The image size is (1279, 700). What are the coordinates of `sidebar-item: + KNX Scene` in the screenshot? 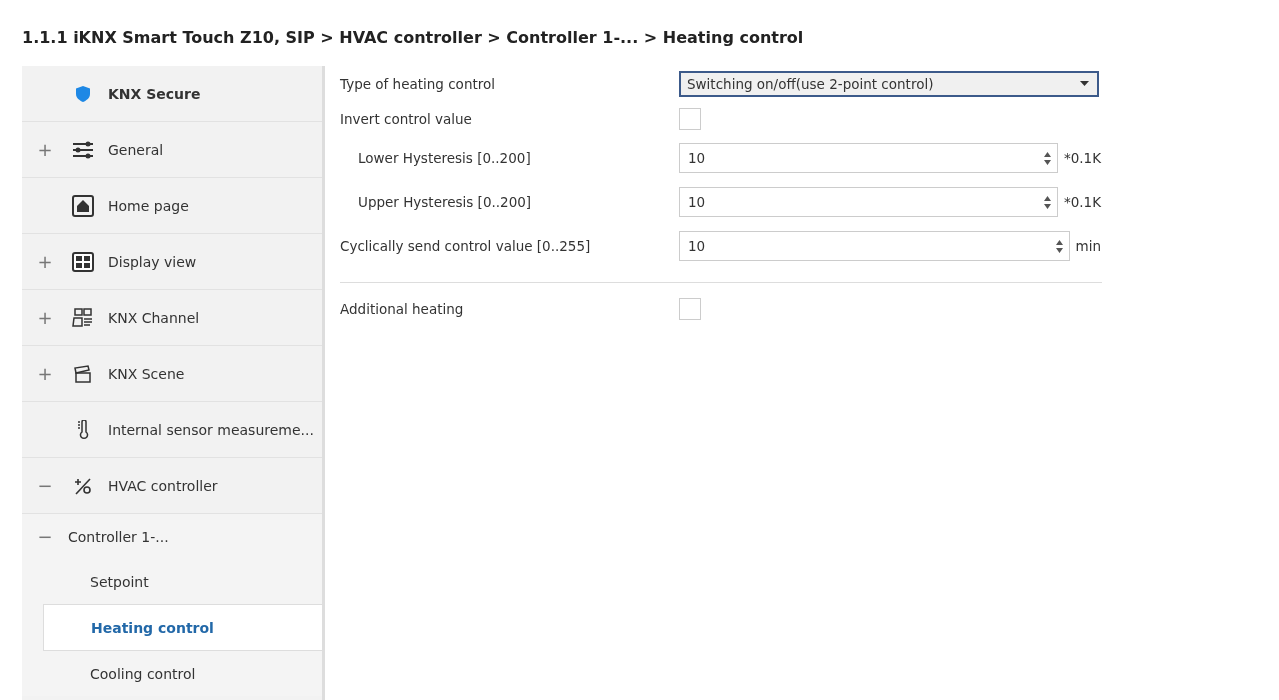 It's located at (172, 374).